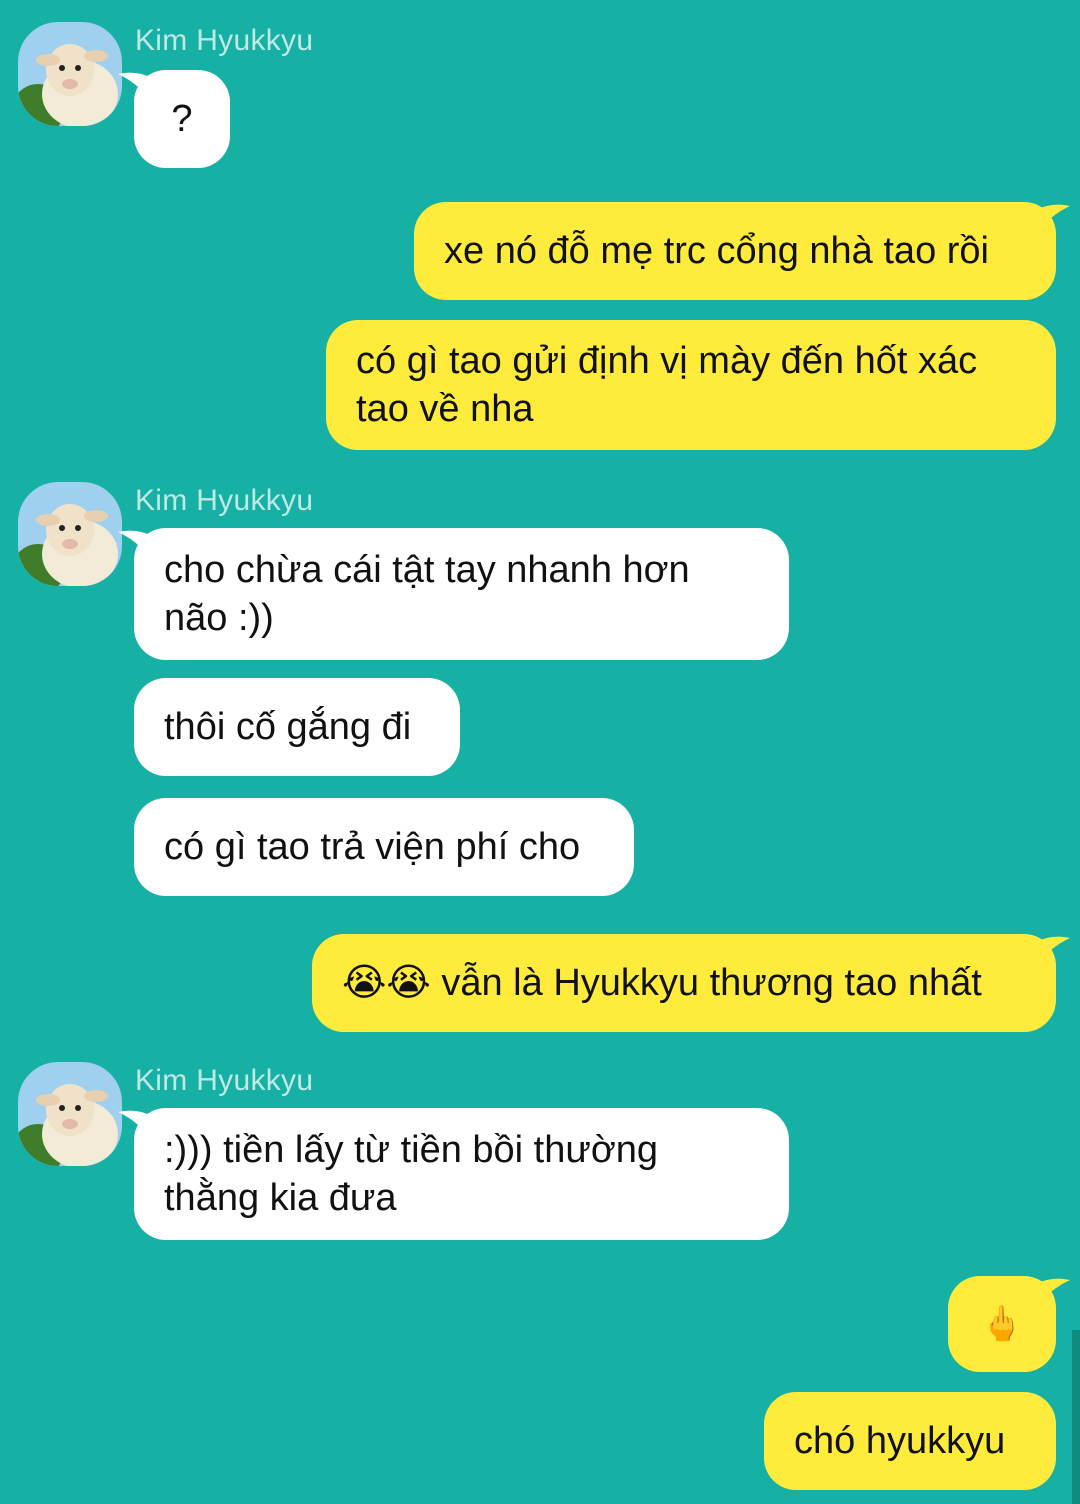 This screenshot has width=1080, height=1504. I want to click on outgoing-message-bubble: 🖕, so click(1009, 1324).